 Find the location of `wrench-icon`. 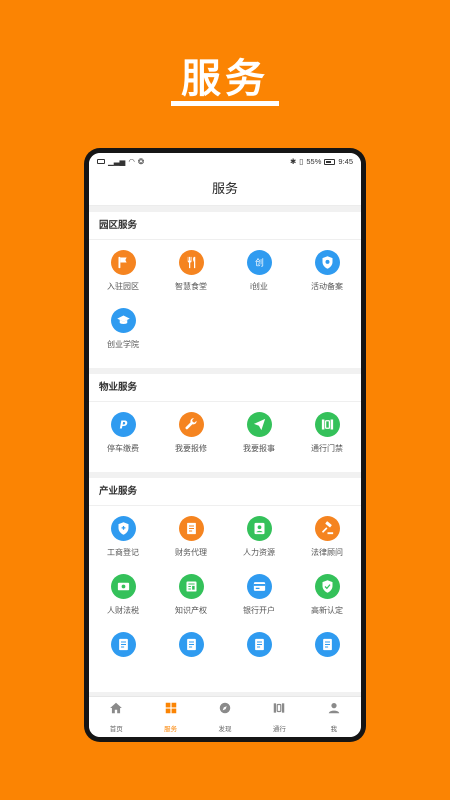

wrench-icon is located at coordinates (191, 424).